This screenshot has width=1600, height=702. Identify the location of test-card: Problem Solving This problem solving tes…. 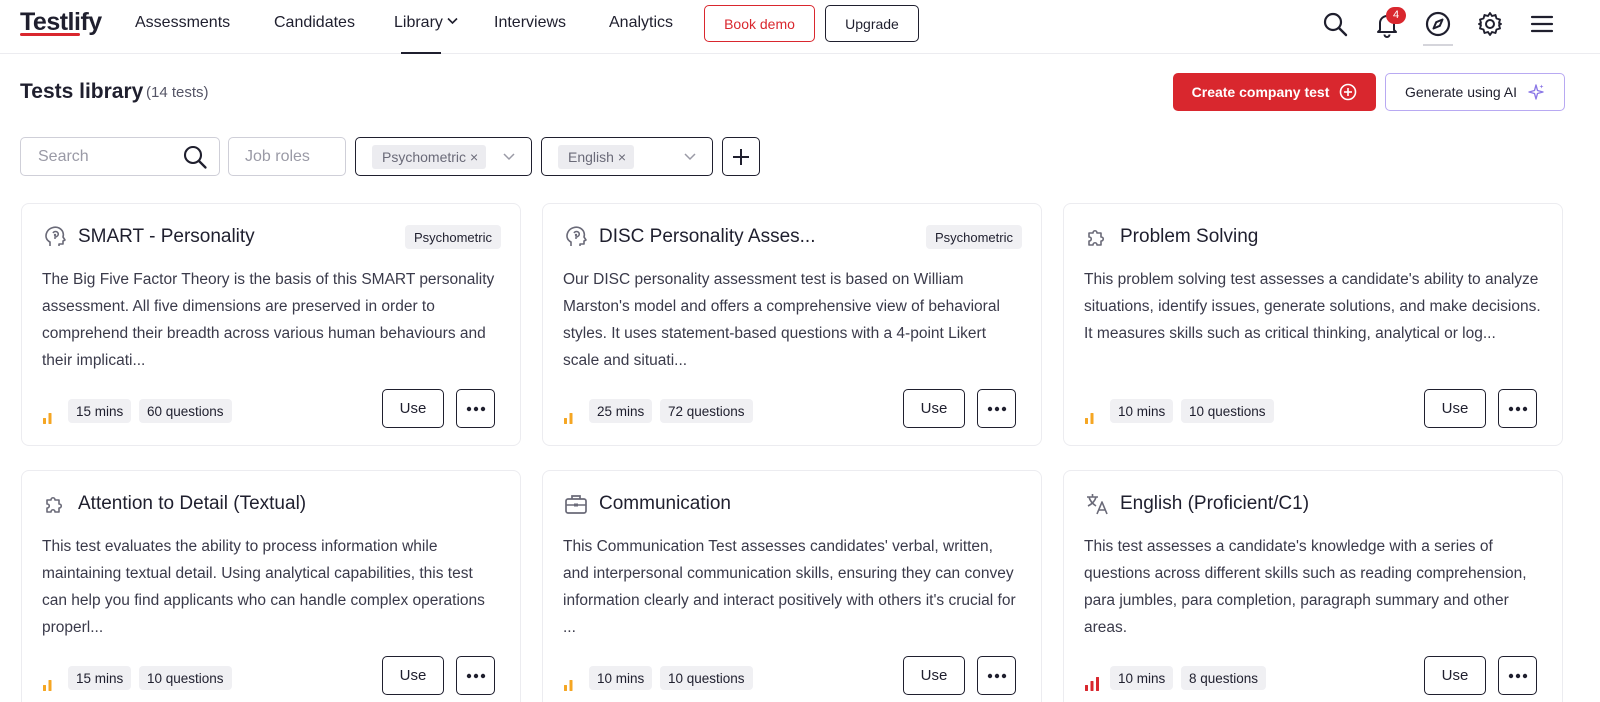
(1313, 324).